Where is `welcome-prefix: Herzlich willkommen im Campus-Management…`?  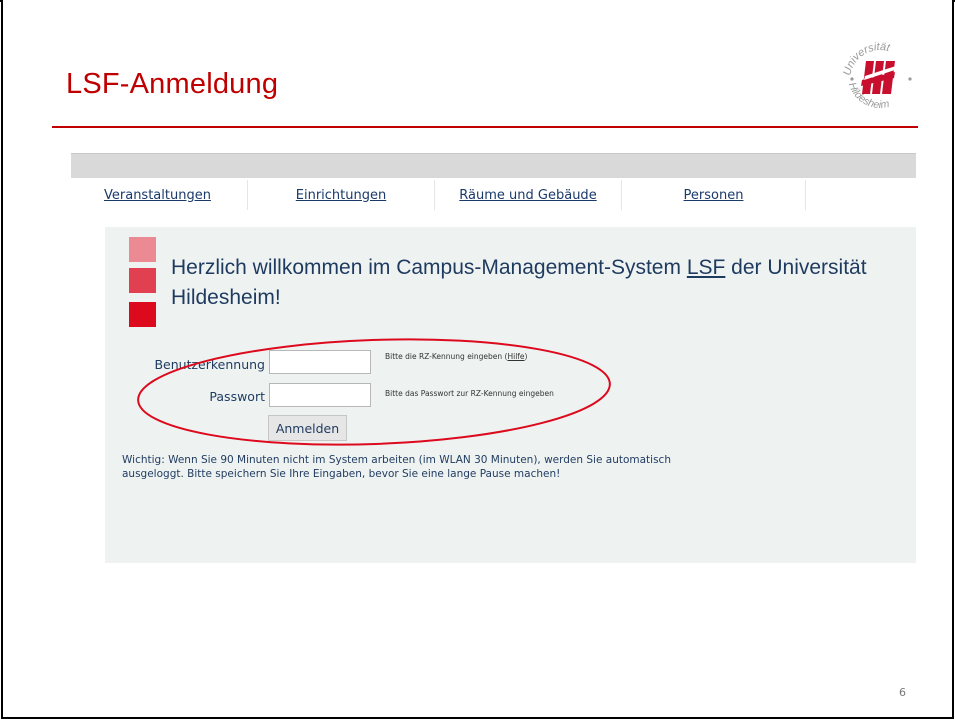 welcome-prefix: Herzlich willkommen im Campus-Management… is located at coordinates (429, 267).